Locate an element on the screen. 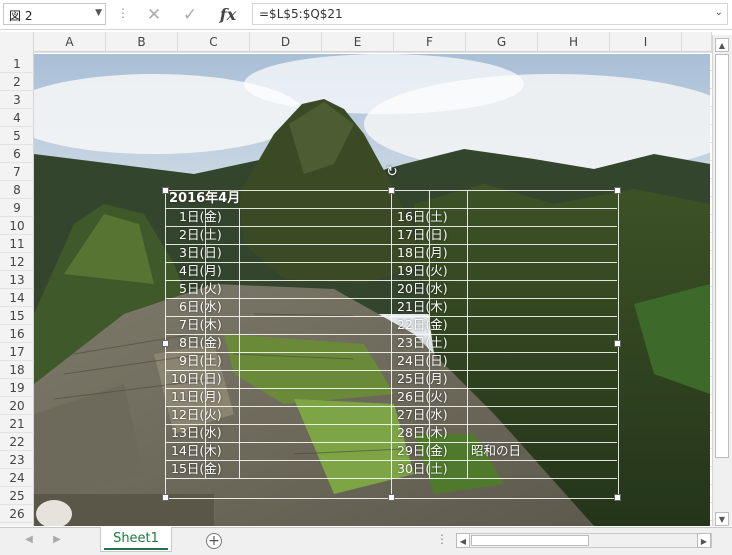 This screenshot has height=555, width=732. row-header: 3 is located at coordinates (17, 100).